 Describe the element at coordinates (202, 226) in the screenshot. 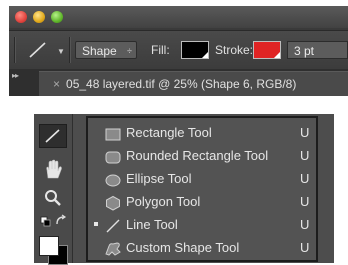

I see `flyout-item-line-tool: Line Tool U` at that location.